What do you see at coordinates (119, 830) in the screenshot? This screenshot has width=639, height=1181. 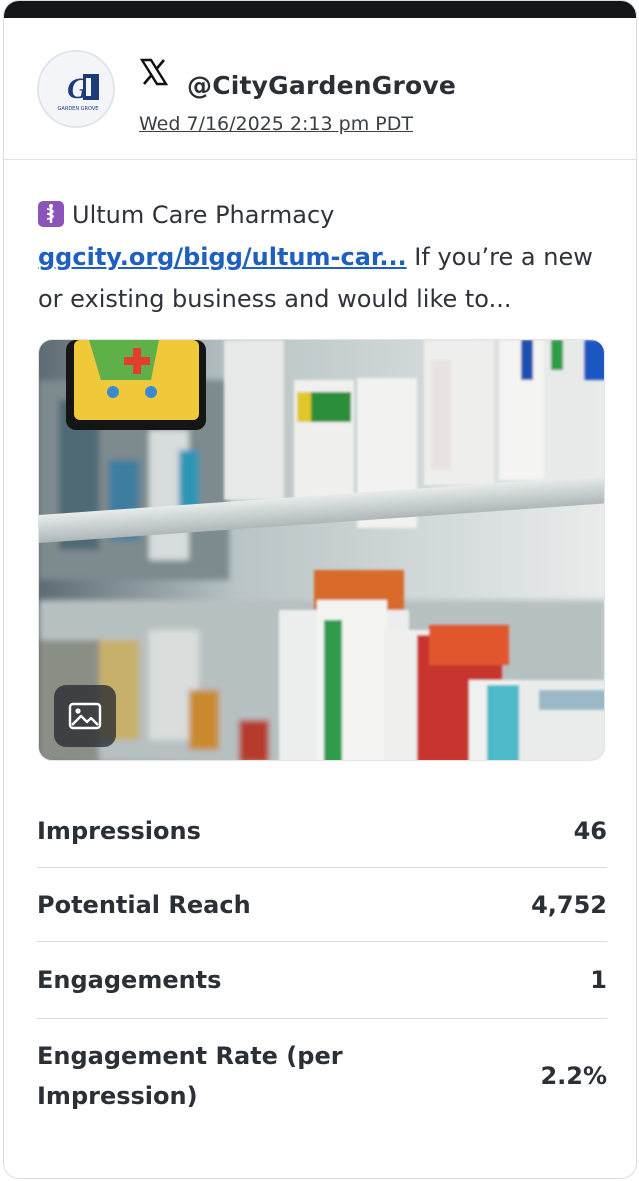 I see `stat-label: Impressions` at bounding box center [119, 830].